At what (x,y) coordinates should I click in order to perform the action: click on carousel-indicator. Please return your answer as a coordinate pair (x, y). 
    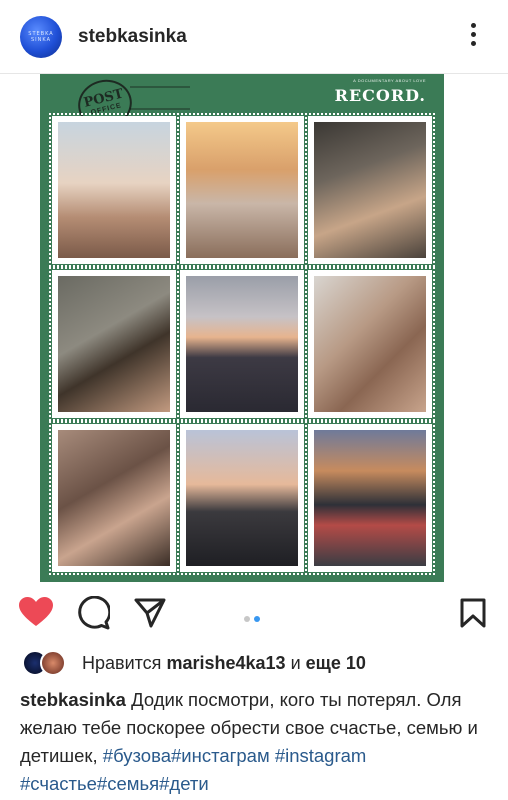
    Looking at the image, I should click on (255, 615).